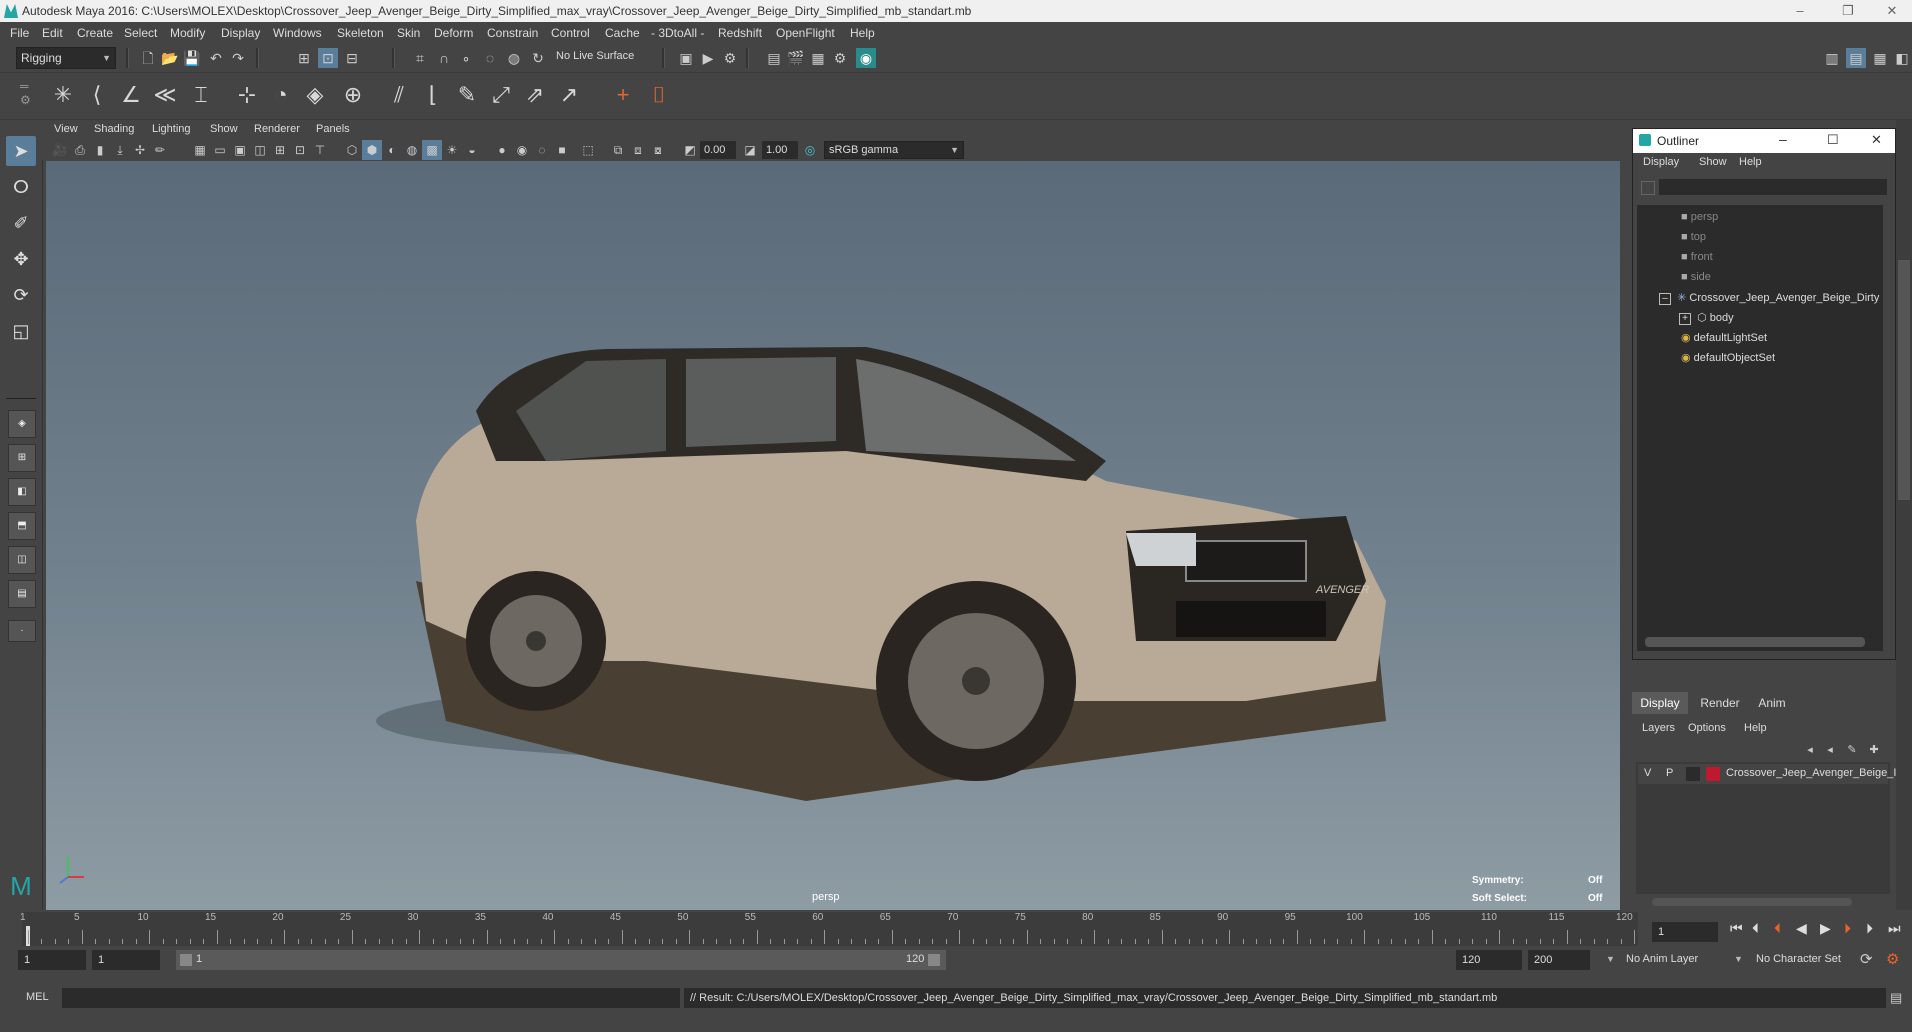 The width and height of the screenshot is (1912, 1032). I want to click on menu-redshift: Redshift, so click(740, 33).